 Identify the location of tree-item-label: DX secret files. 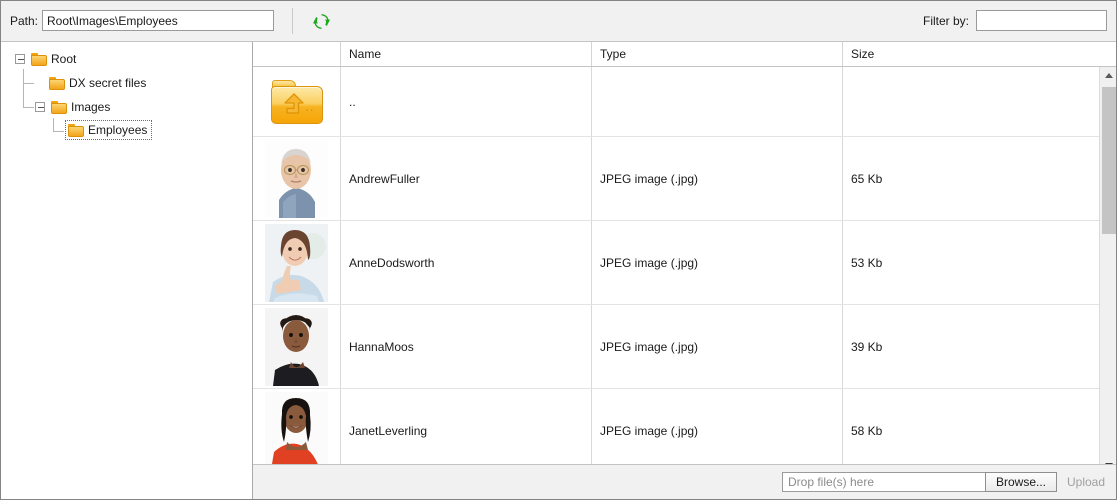
(108, 83).